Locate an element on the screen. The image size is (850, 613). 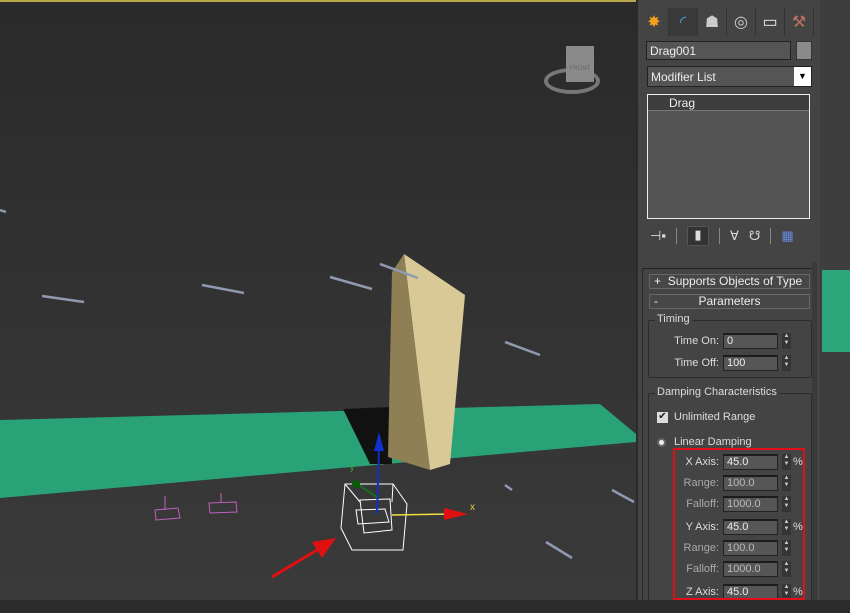
annotation-arrow is located at coordinates (303, 558).